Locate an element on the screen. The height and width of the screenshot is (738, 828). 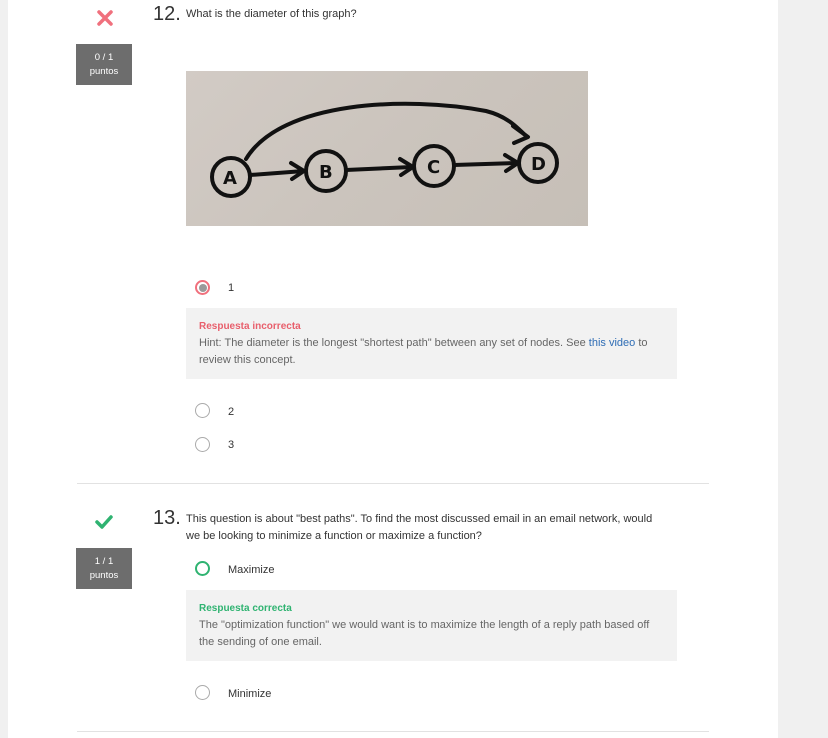
question-number: 12. is located at coordinates (167, 14).